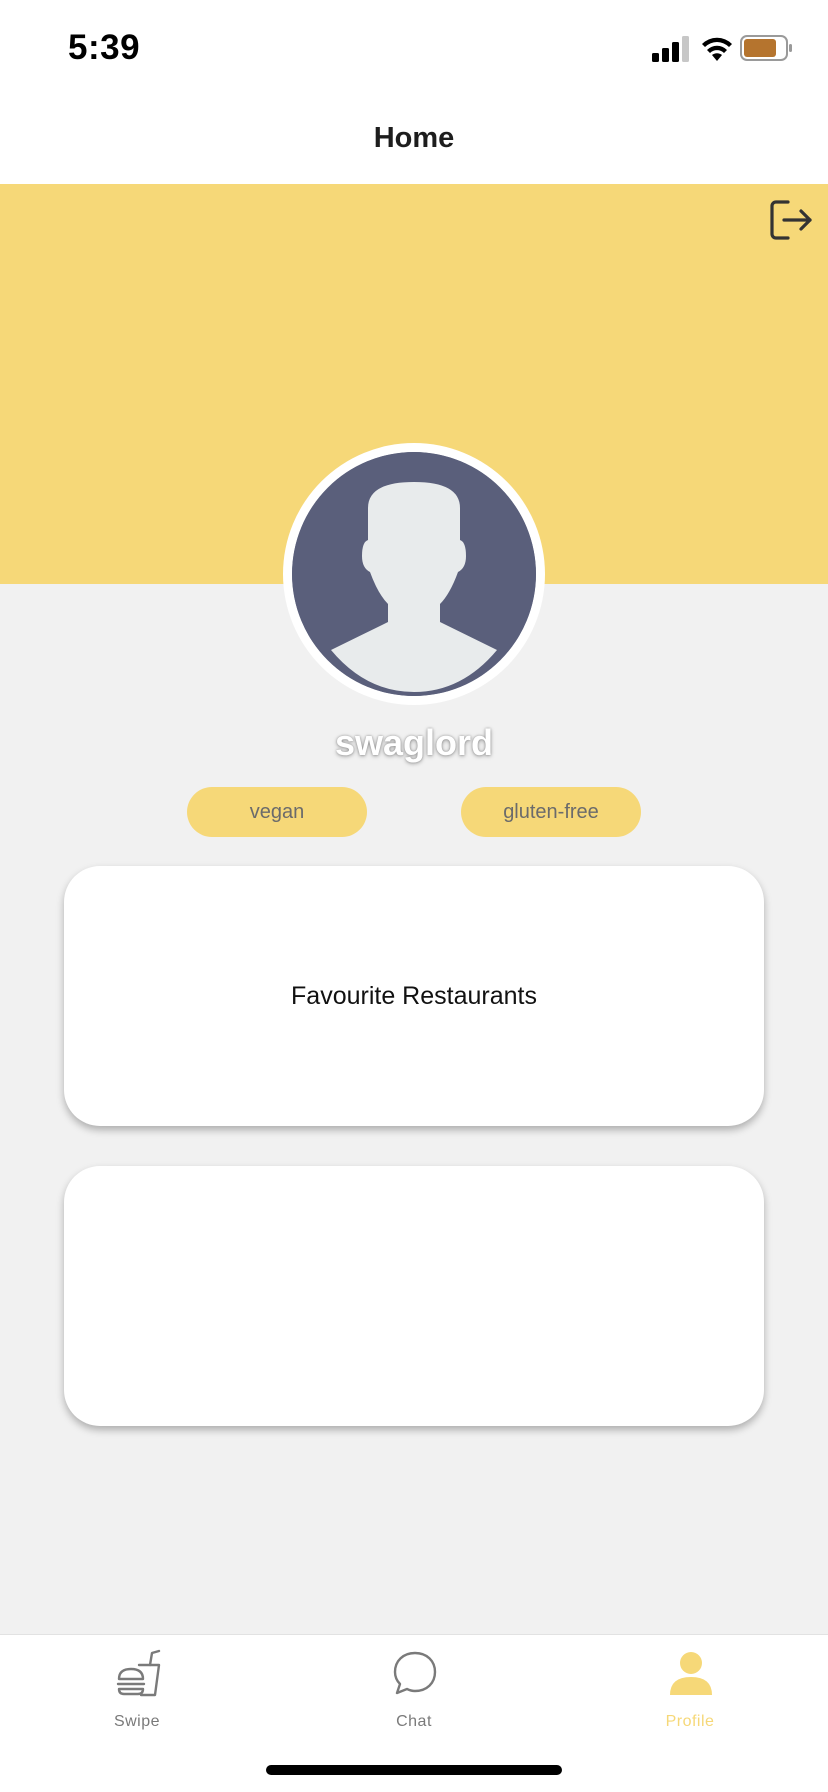 This screenshot has width=828, height=1792. What do you see at coordinates (414, 1770) in the screenshot?
I see `home-indicator` at bounding box center [414, 1770].